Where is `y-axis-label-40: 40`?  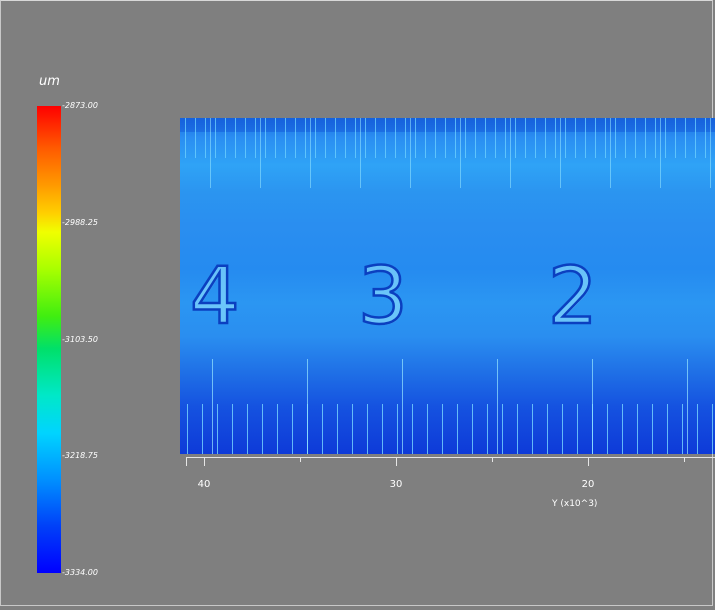
y-axis-label-40: 40 is located at coordinates (204, 484).